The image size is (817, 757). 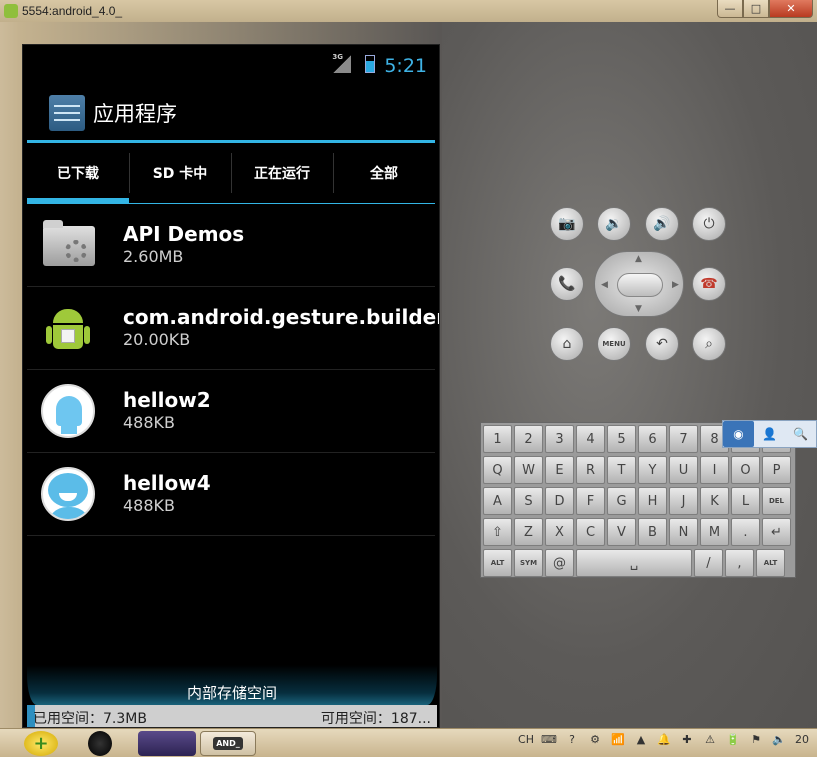 I want to click on notification-icon: 🔔, so click(x=664, y=739).